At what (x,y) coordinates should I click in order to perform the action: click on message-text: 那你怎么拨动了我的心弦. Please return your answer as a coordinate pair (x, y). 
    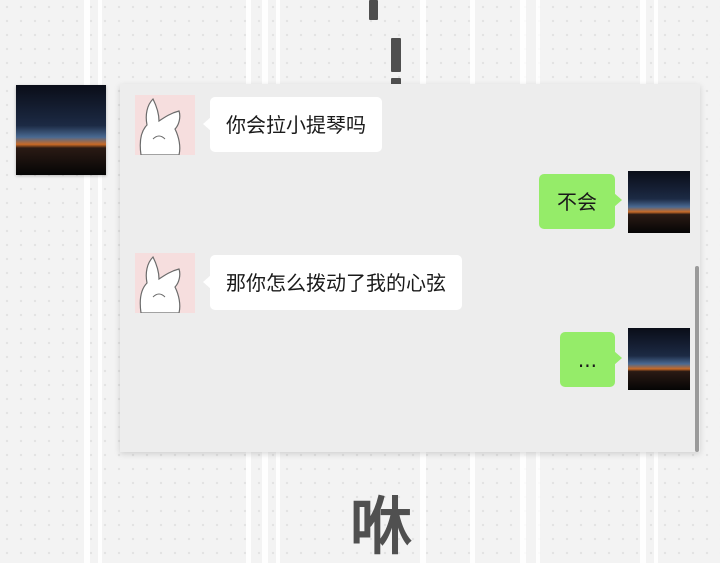
    Looking at the image, I should click on (336, 283).